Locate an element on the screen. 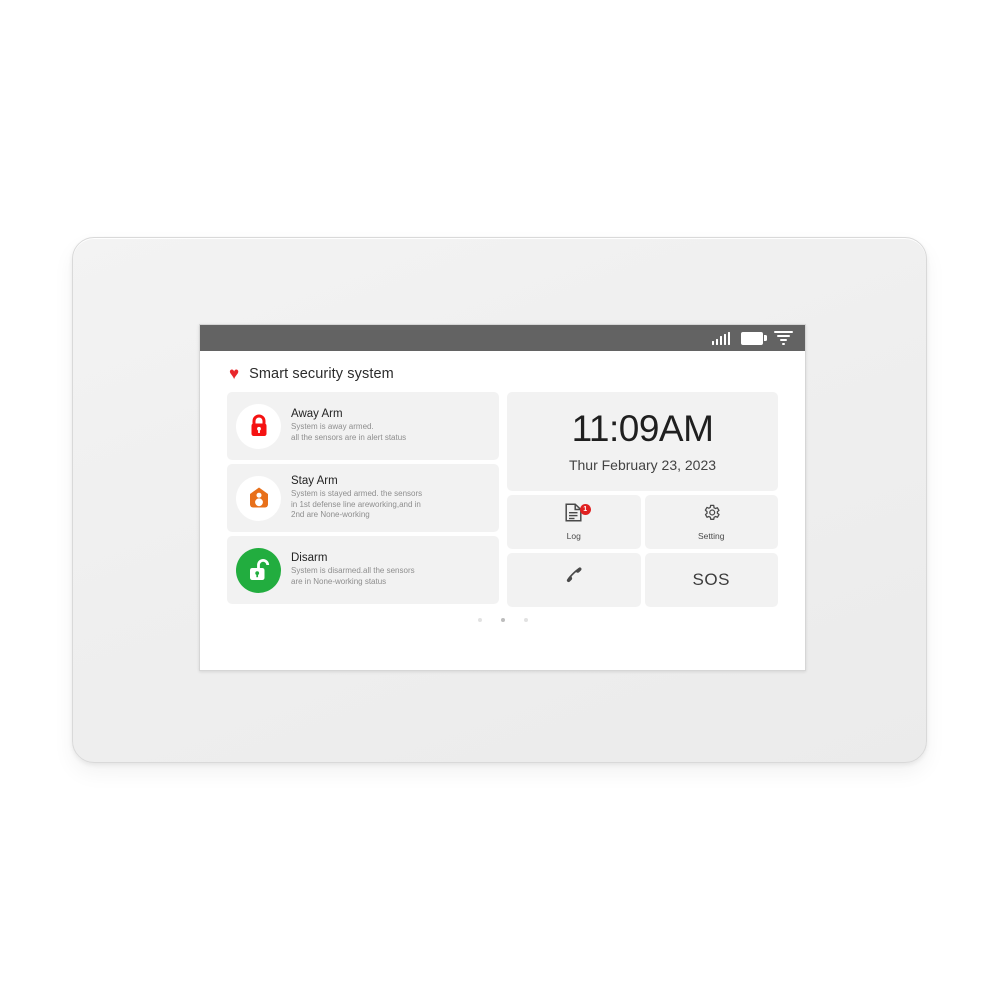 This screenshot has width=1000, height=1000. sos-label: SOS is located at coordinates (711, 579).